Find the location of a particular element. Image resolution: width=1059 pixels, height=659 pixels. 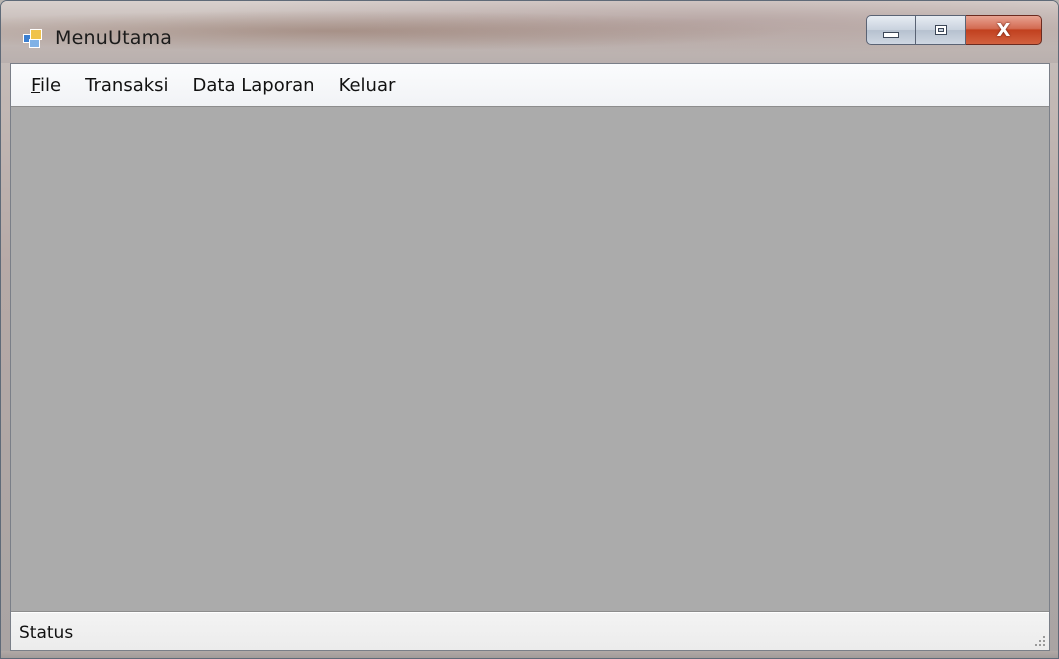

minimize-button is located at coordinates (891, 30).